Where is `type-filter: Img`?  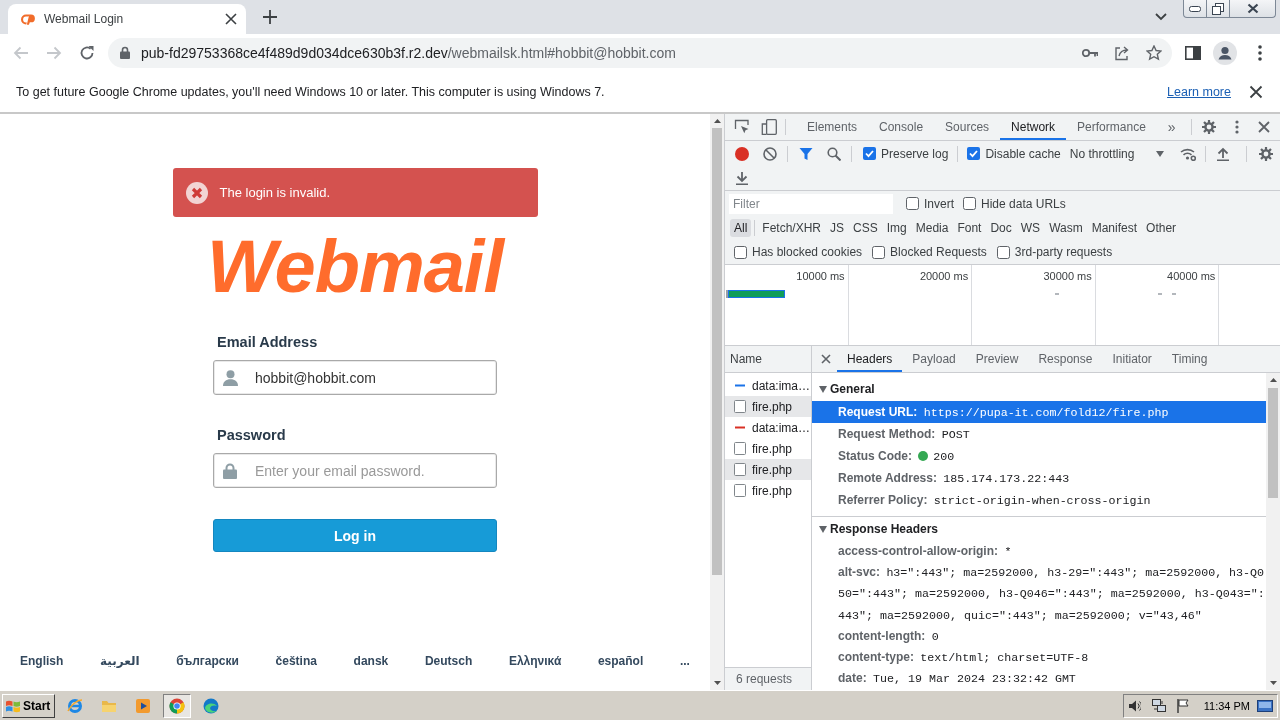
type-filter: Img is located at coordinates (896, 228).